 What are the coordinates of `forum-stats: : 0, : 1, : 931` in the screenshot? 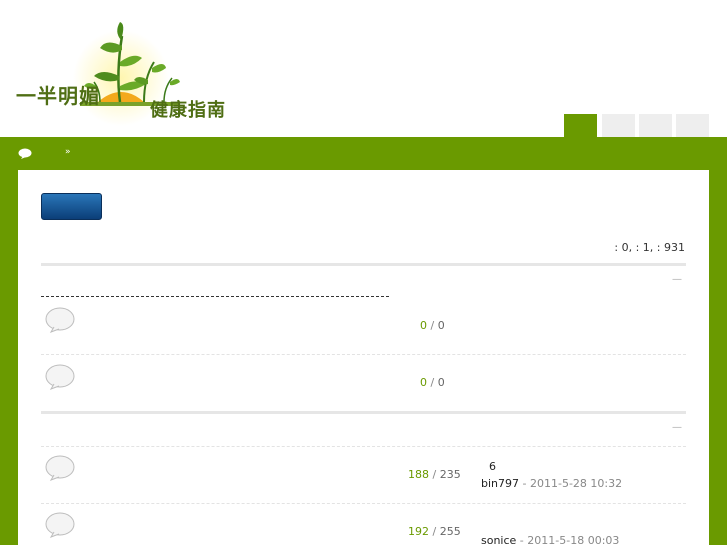 It's located at (649, 247).